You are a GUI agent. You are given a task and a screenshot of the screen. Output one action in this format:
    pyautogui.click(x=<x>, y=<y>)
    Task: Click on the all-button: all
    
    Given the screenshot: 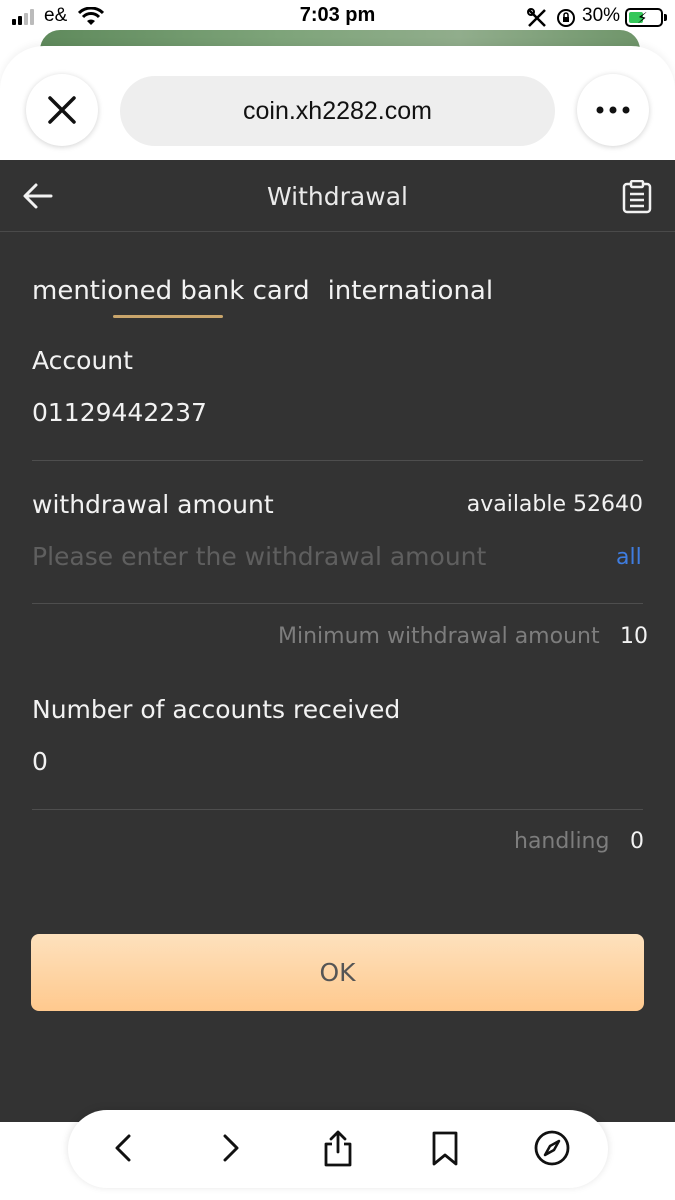 What is the action you would take?
    pyautogui.click(x=629, y=557)
    